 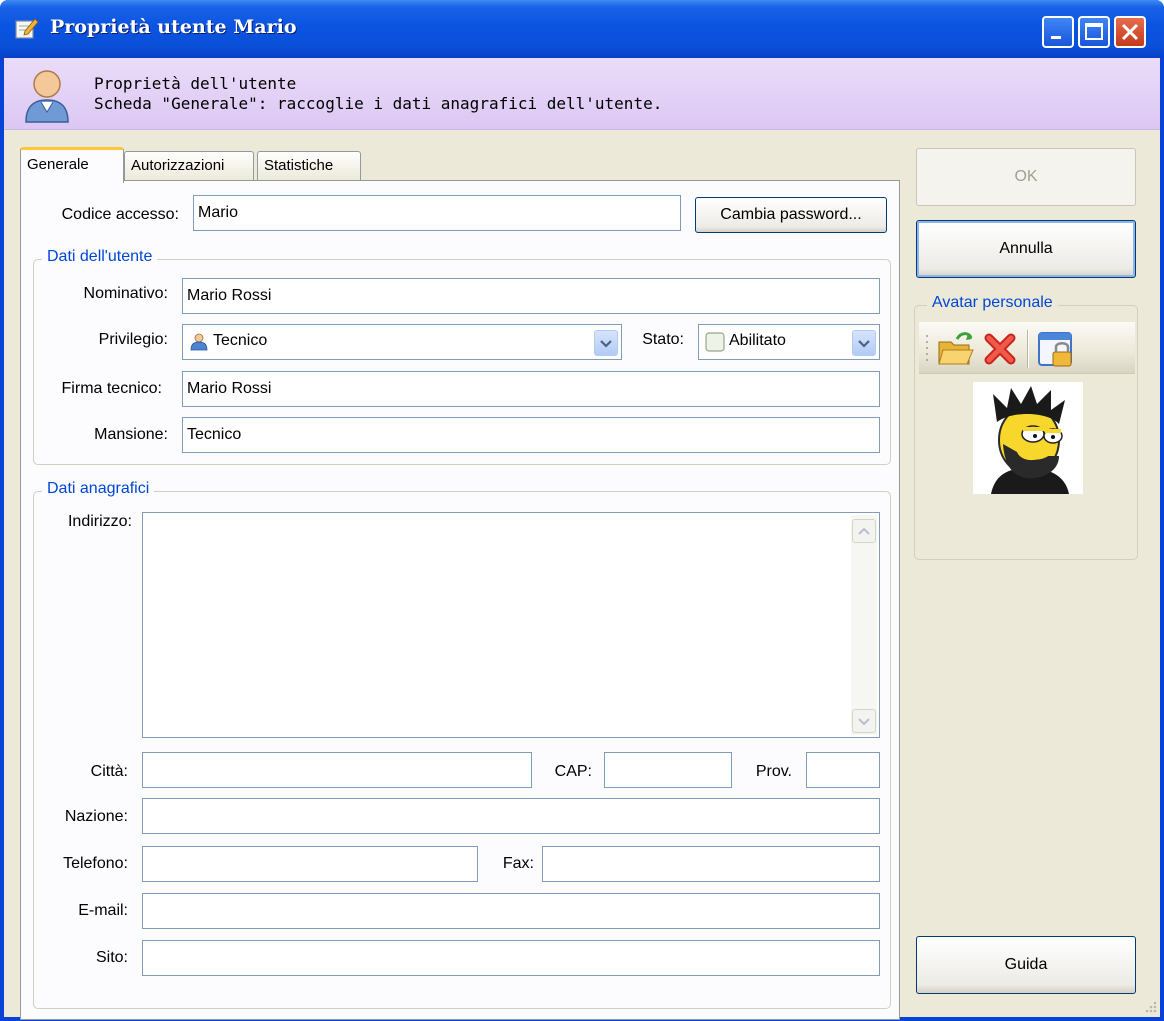 I want to click on window-title: Proprietà utente Mario, so click(x=173, y=27).